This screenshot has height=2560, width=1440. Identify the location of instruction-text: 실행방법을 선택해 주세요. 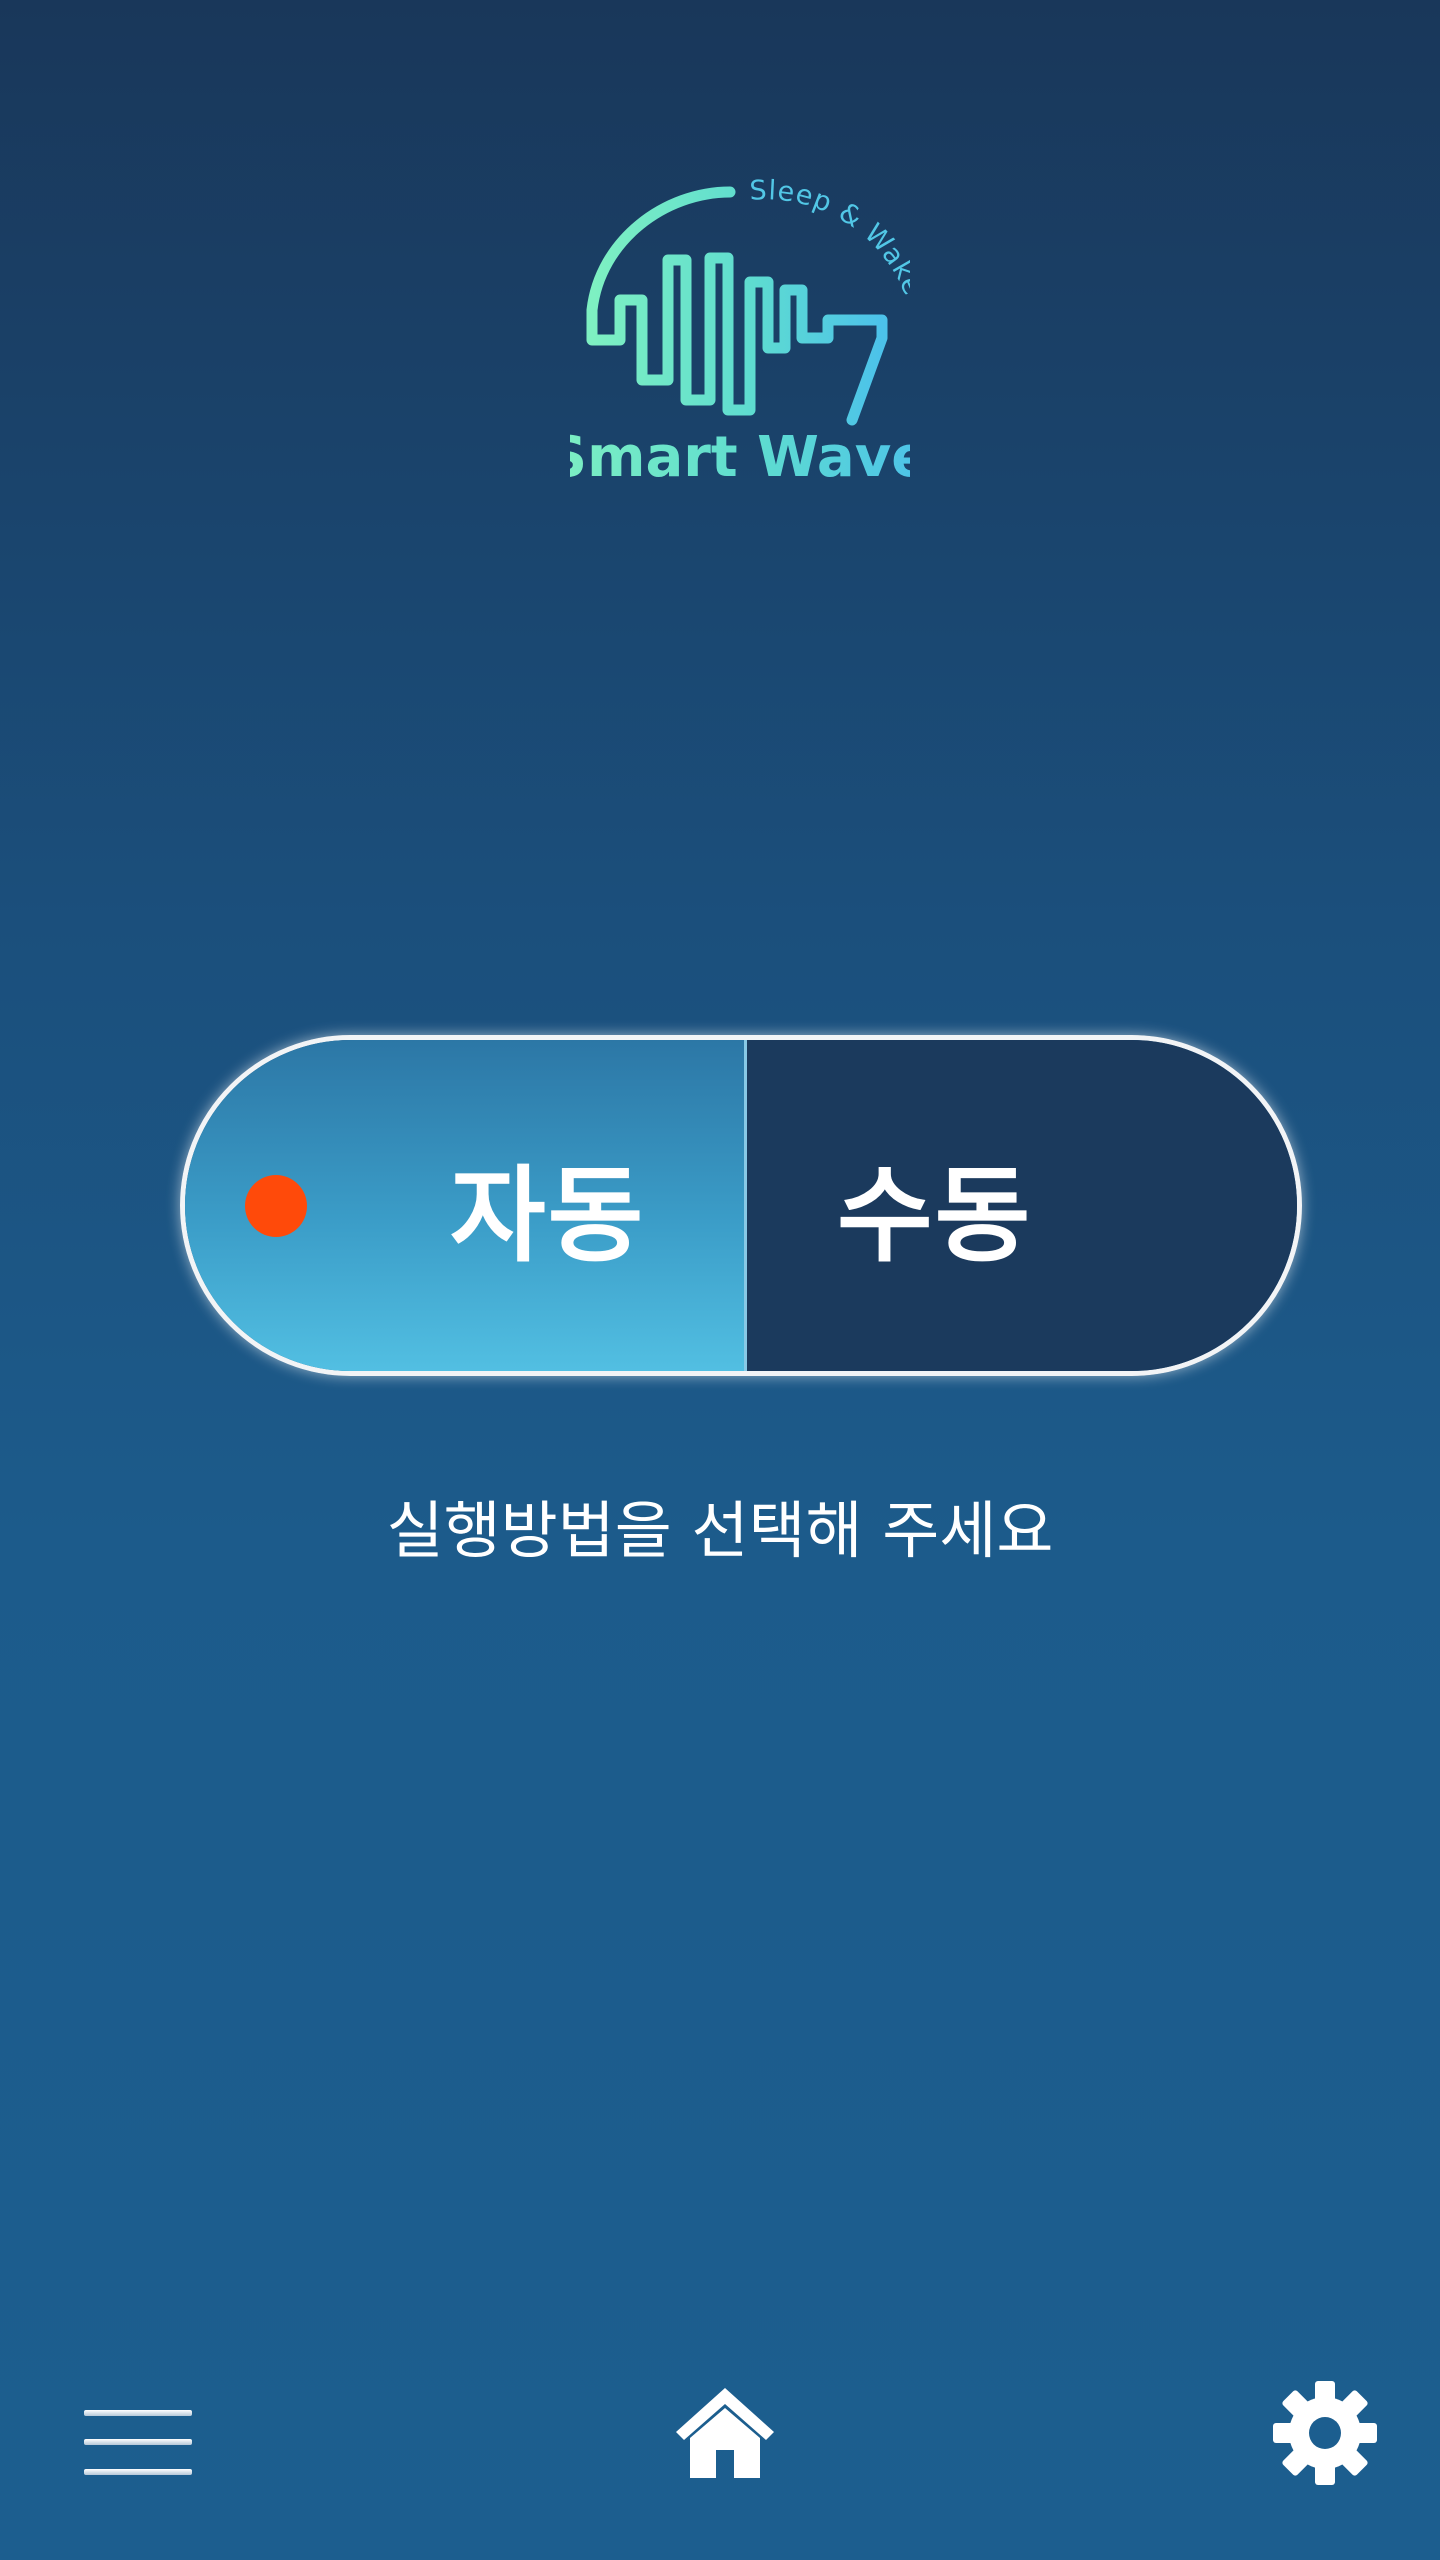
(720, 1530).